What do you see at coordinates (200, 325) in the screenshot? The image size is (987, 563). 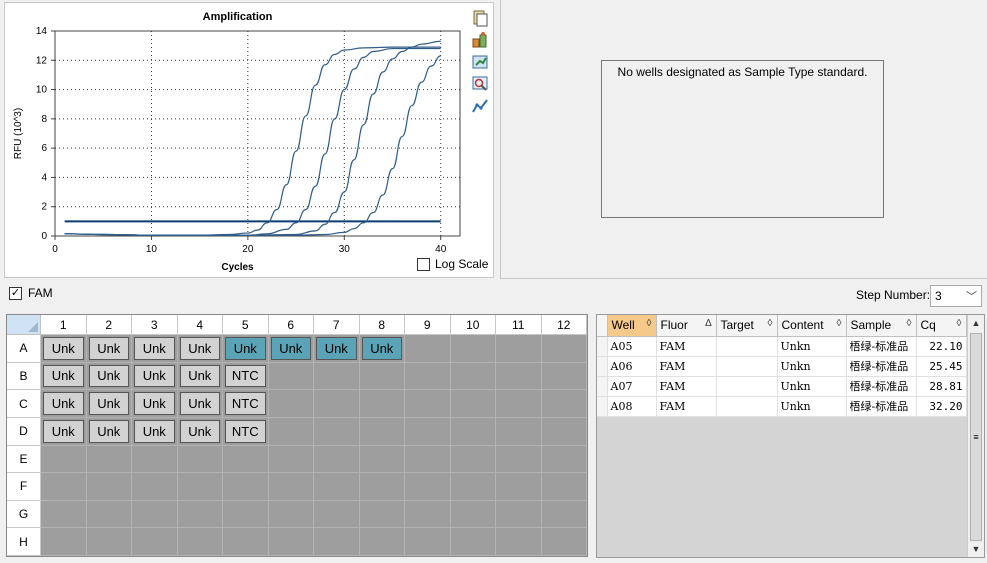 I see `plate-column-header-4: 4` at bounding box center [200, 325].